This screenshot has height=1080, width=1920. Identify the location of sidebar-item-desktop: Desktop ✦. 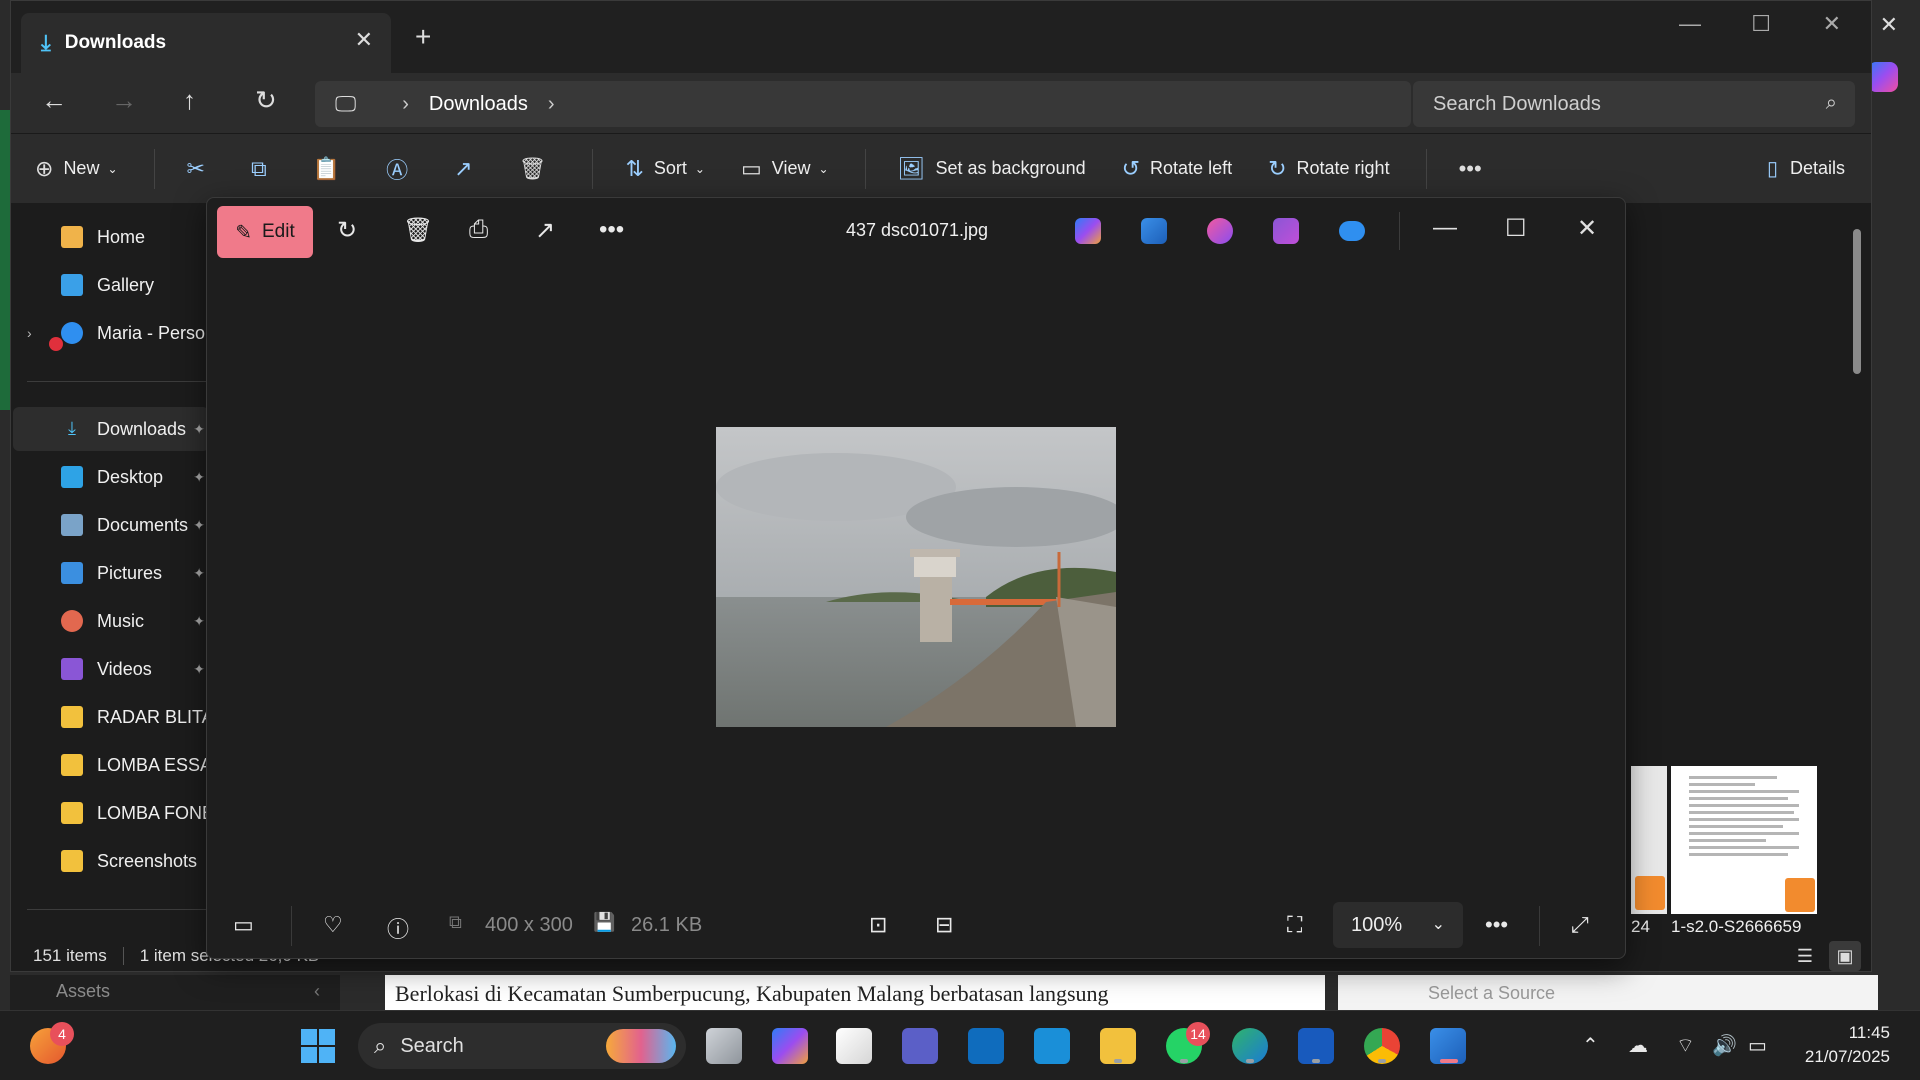
(111, 477).